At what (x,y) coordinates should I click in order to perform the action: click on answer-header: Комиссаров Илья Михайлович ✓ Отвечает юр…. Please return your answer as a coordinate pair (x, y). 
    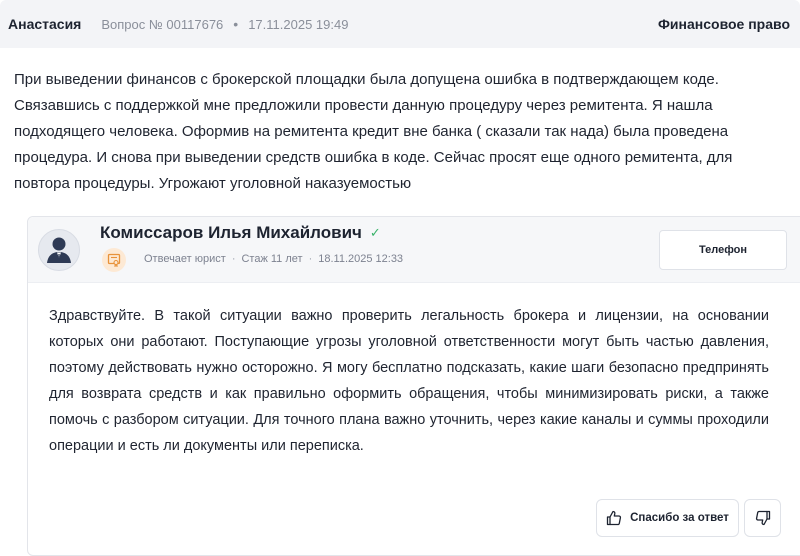
    Looking at the image, I should click on (414, 250).